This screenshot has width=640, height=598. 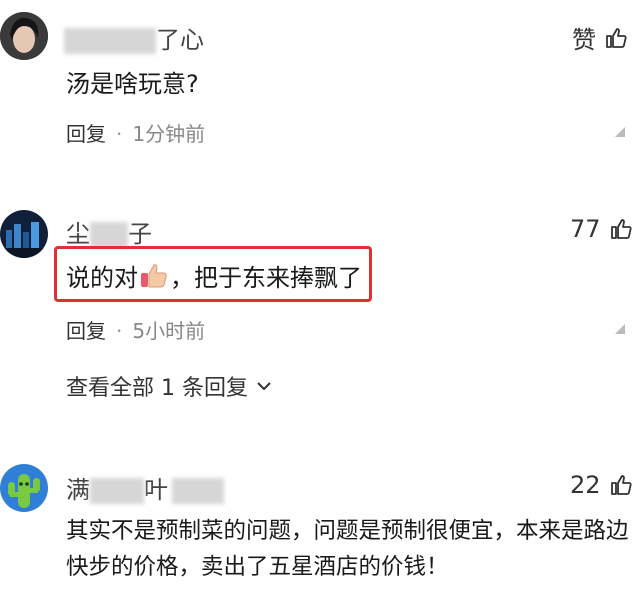 What do you see at coordinates (600, 37) in the screenshot?
I see `like-button: 赞` at bounding box center [600, 37].